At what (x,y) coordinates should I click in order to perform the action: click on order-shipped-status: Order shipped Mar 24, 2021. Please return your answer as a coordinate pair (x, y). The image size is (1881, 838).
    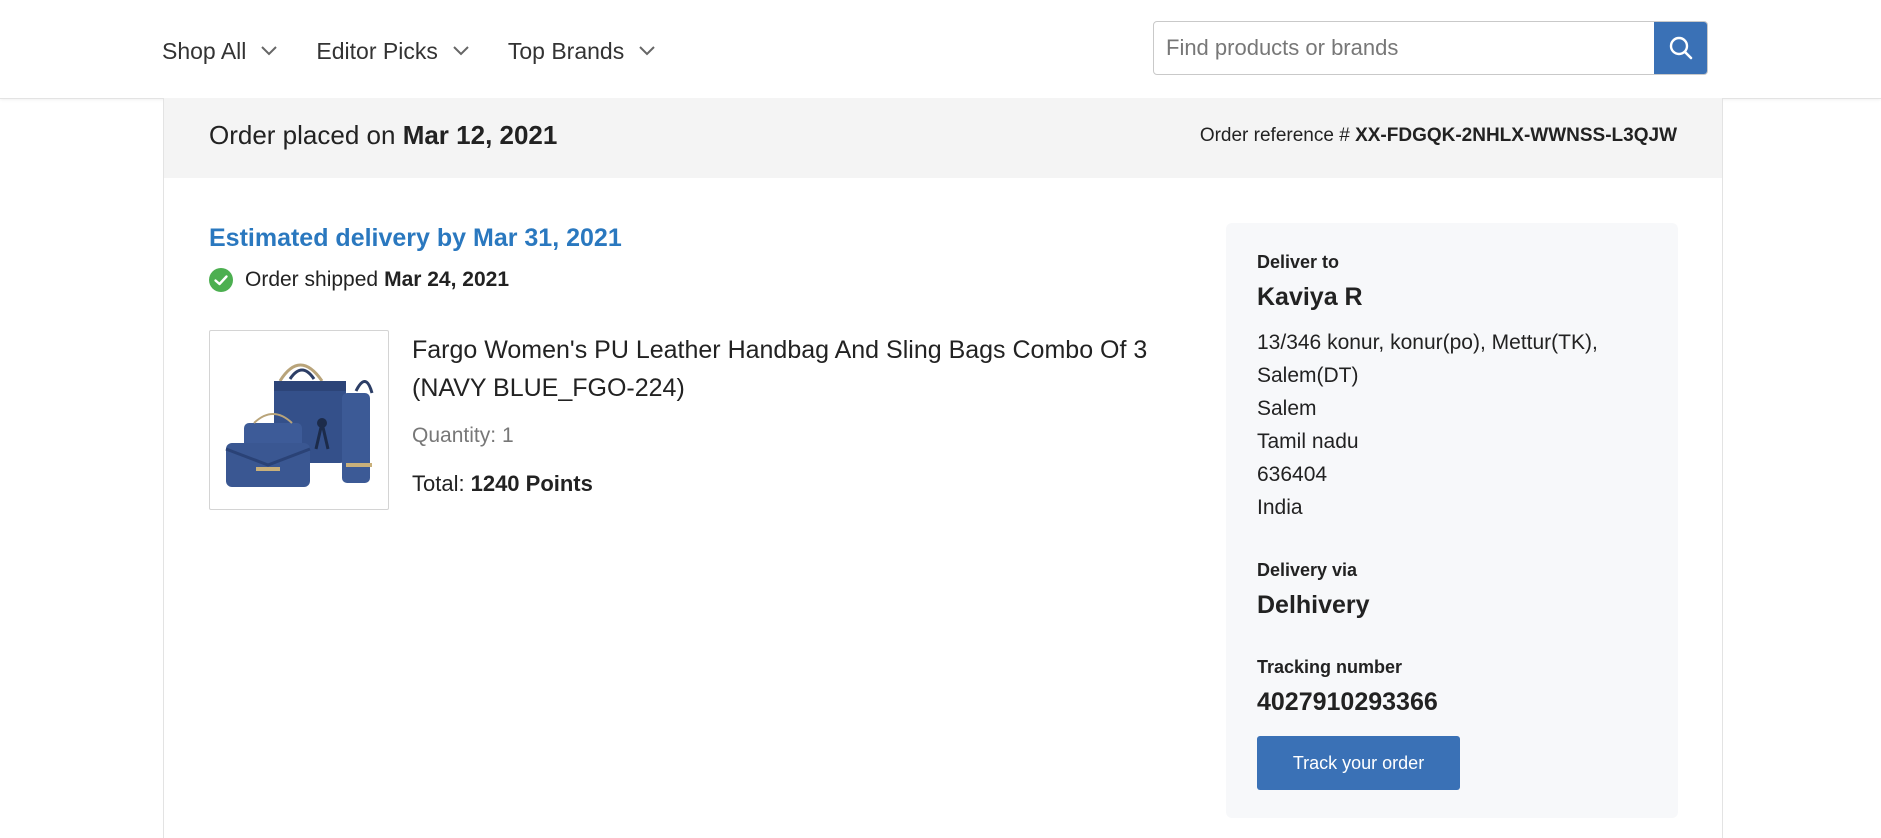
    Looking at the image, I should click on (359, 280).